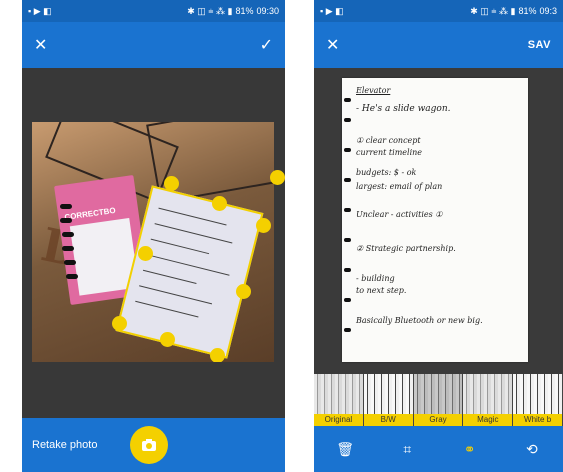 The image size is (563, 472). I want to click on clock: 09:3, so click(548, 11).